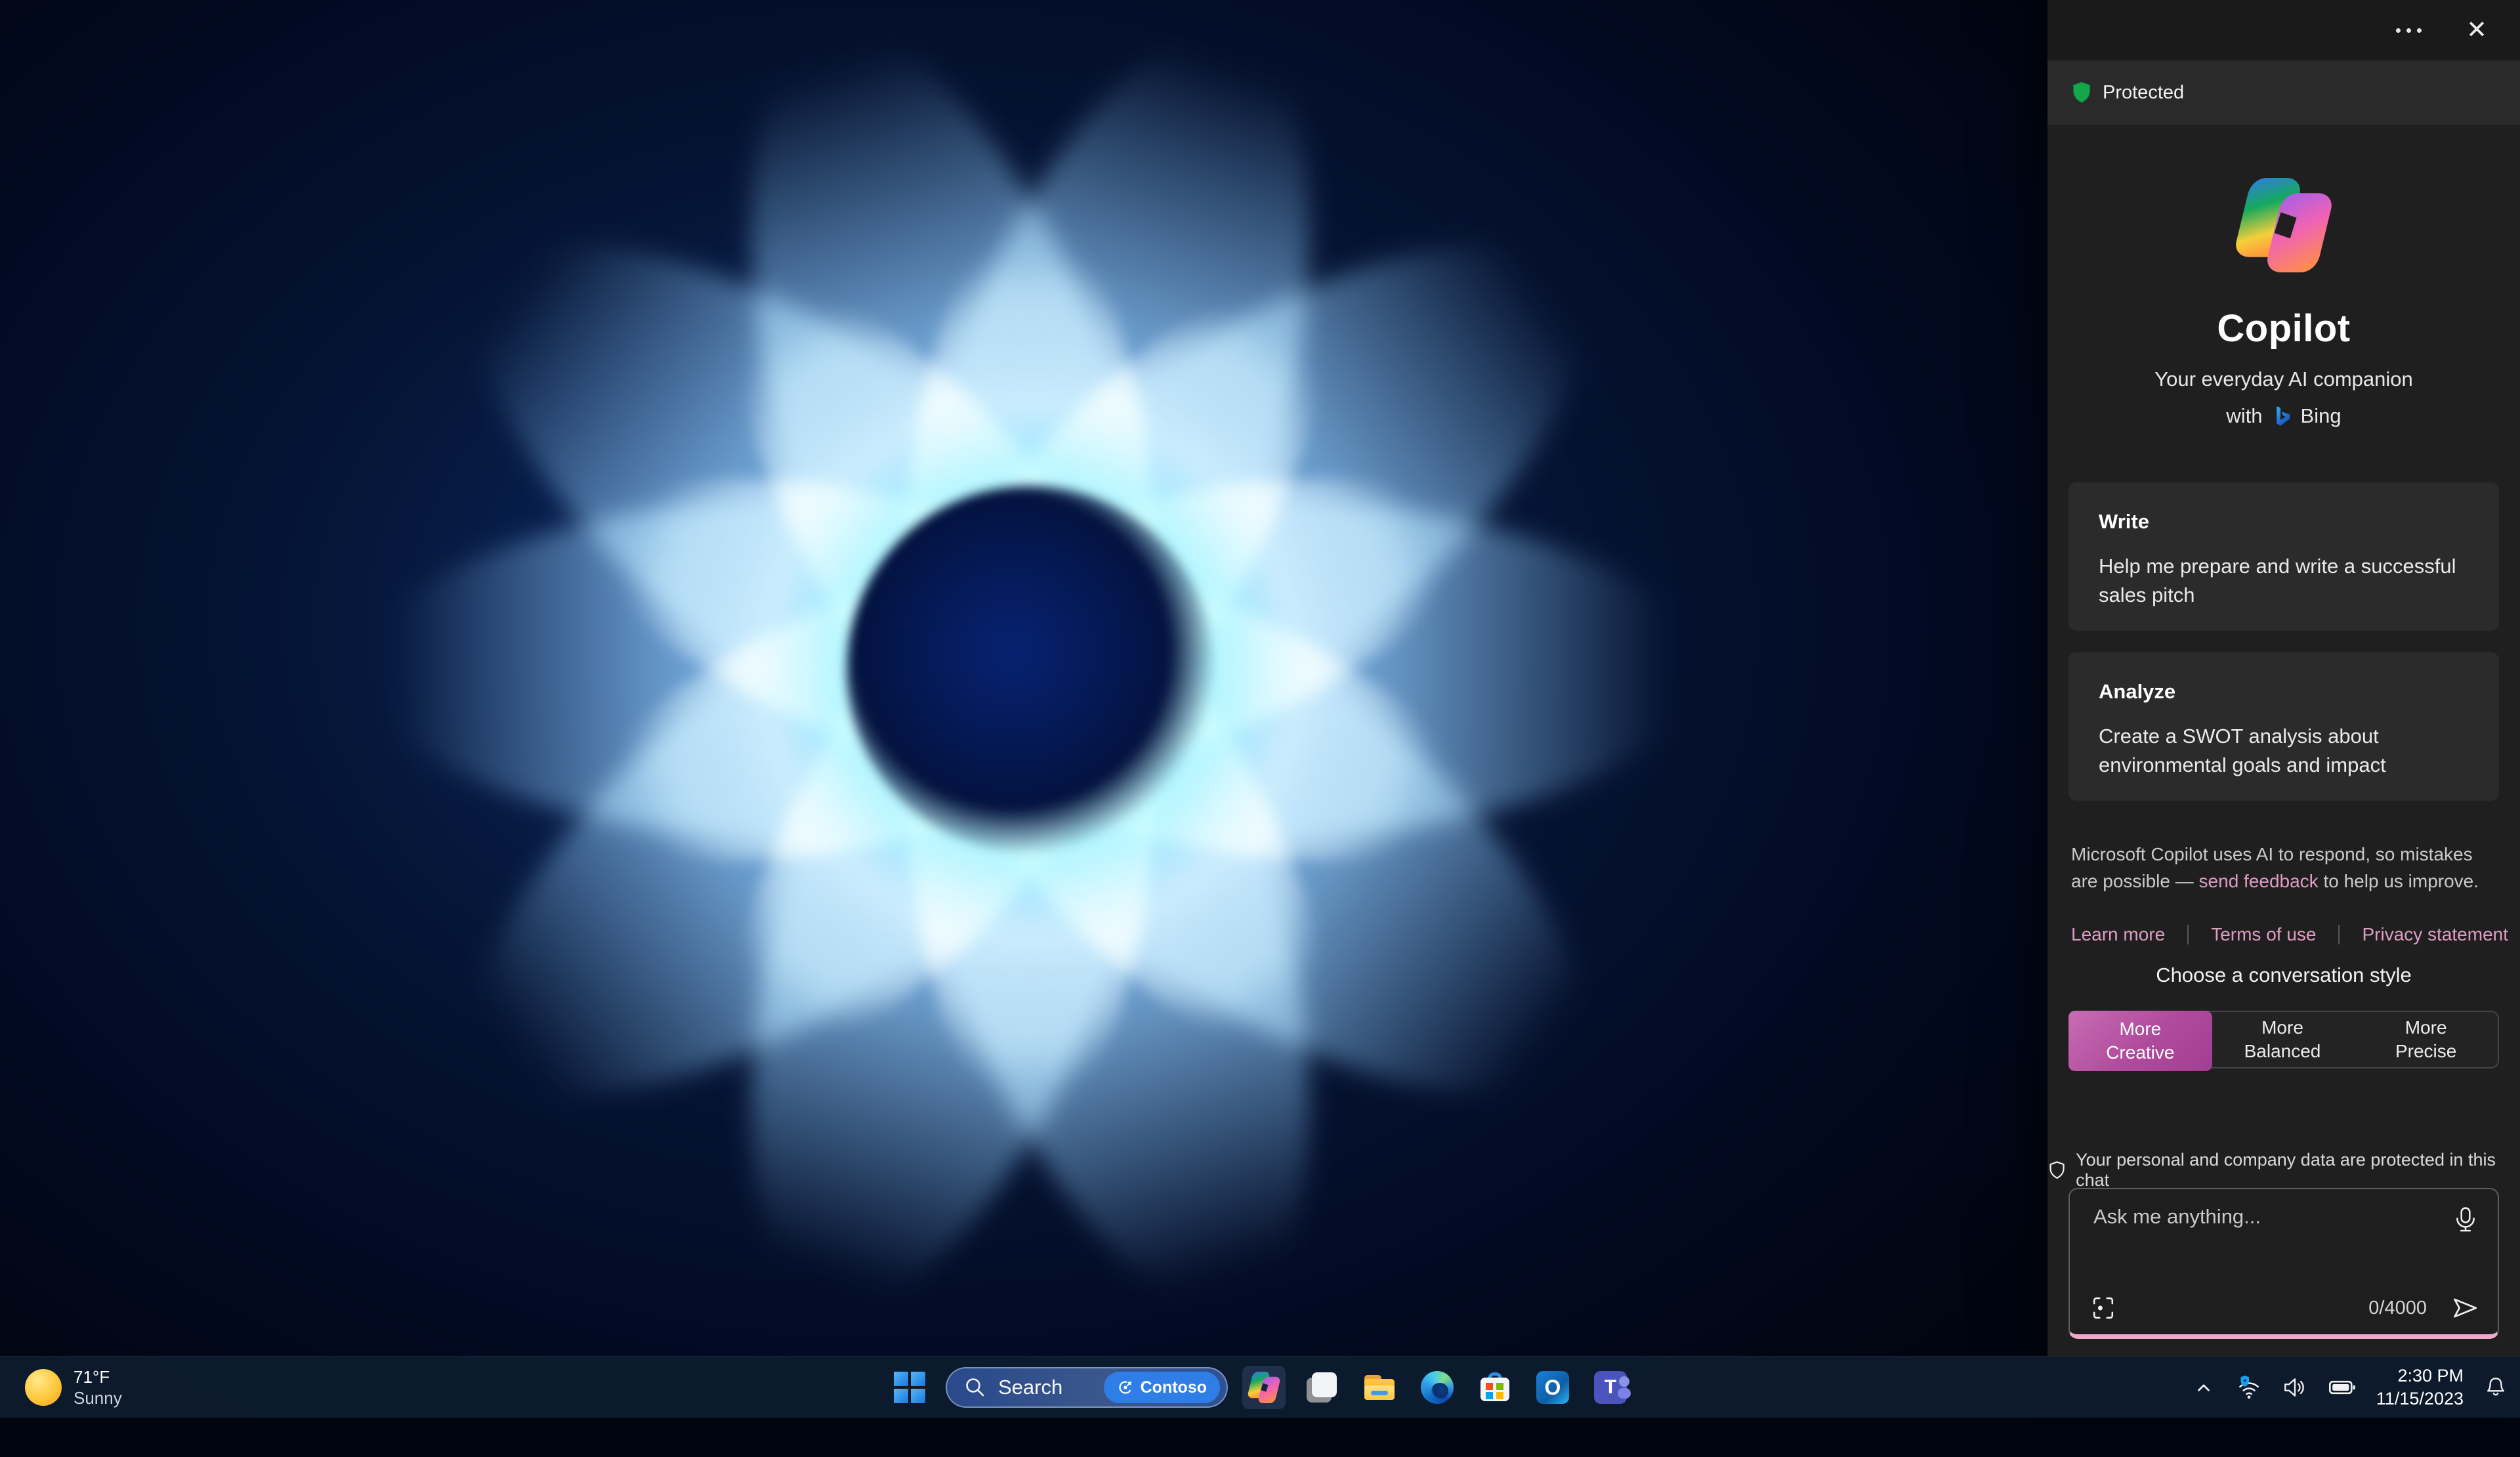  I want to click on chevron-up-icon, so click(2204, 1387).